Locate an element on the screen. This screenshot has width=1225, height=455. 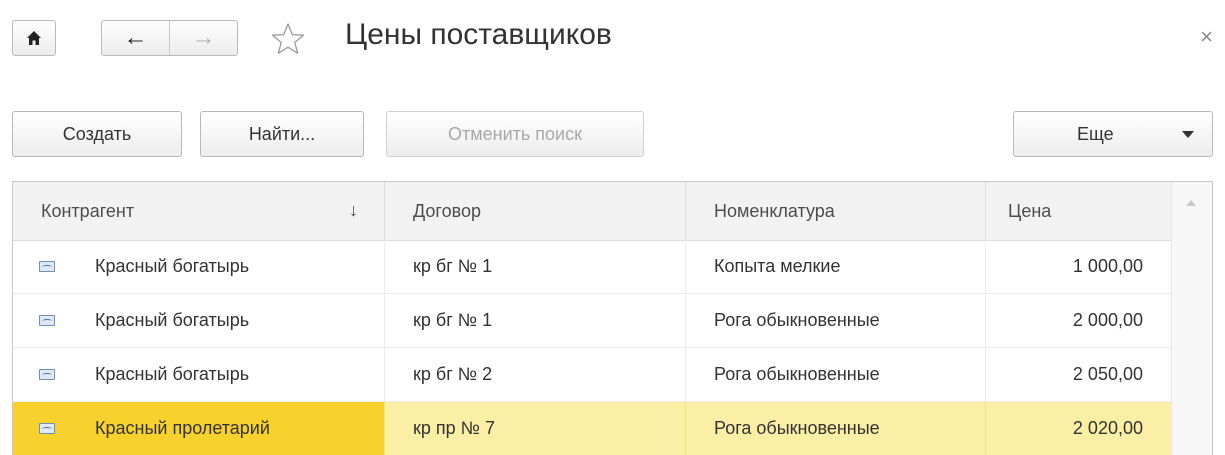
cell-price: 2 020,00 is located at coordinates (1107, 428).